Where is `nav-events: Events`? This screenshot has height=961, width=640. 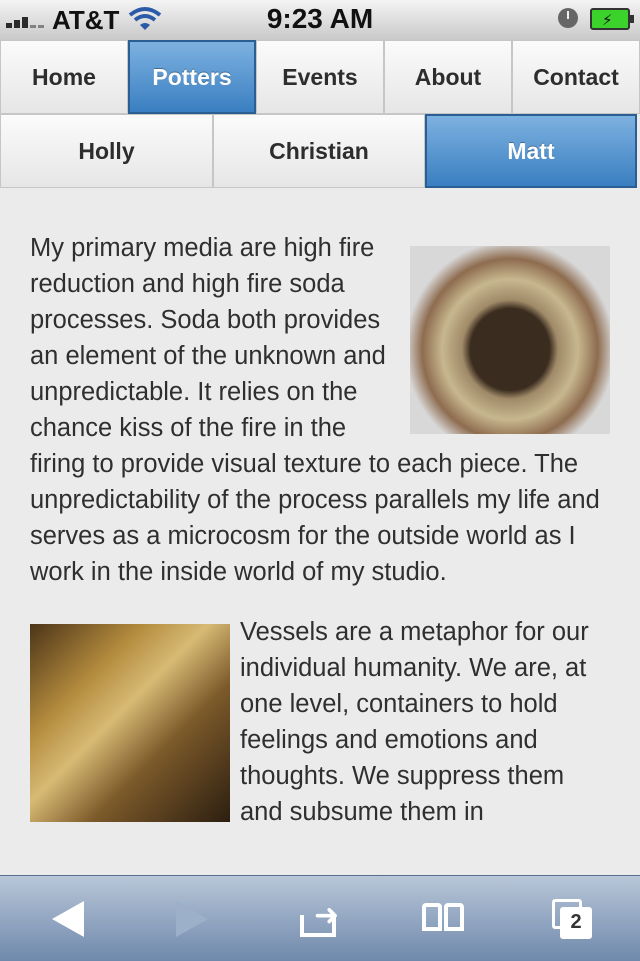 nav-events: Events is located at coordinates (320, 77).